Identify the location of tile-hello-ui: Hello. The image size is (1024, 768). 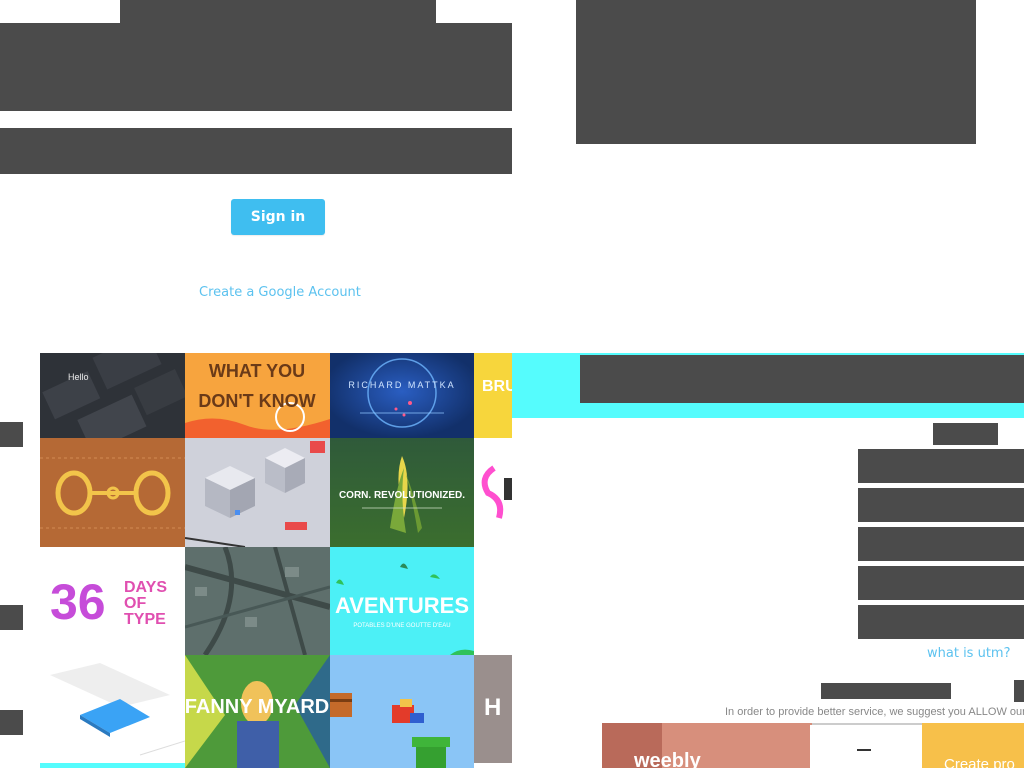
(112, 395).